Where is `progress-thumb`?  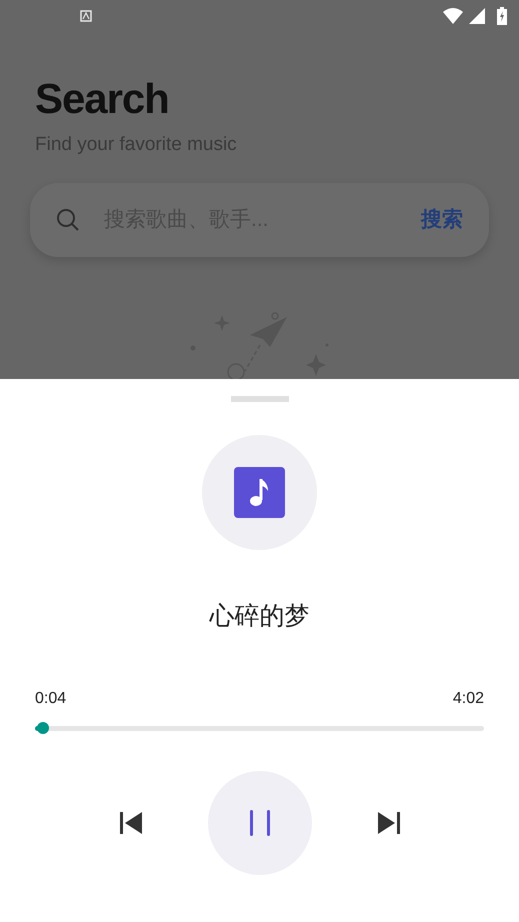
progress-thumb is located at coordinates (42, 728).